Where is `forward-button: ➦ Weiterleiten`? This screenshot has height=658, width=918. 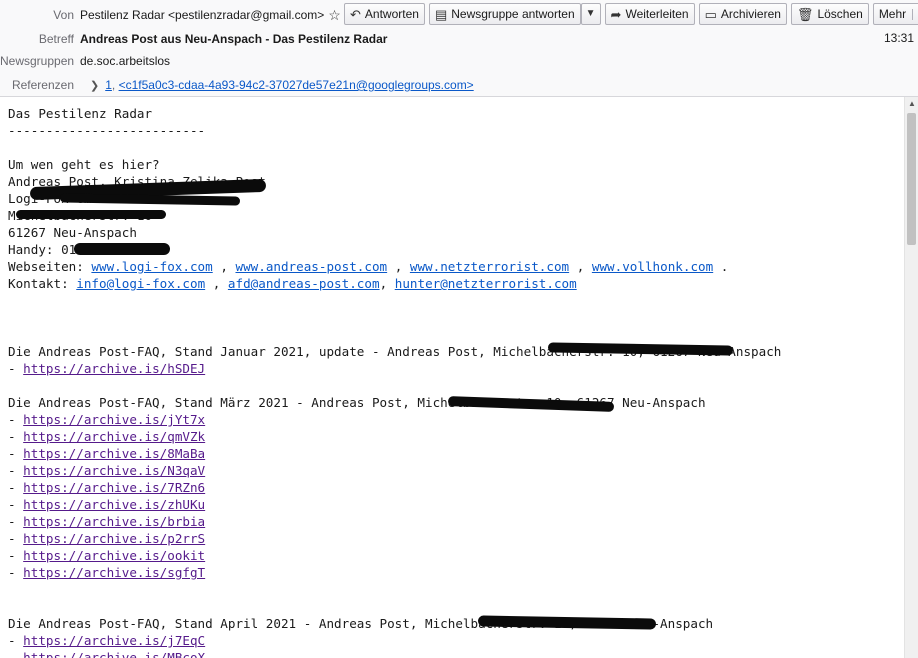
forward-button: ➦ Weiterleiten is located at coordinates (649, 14).